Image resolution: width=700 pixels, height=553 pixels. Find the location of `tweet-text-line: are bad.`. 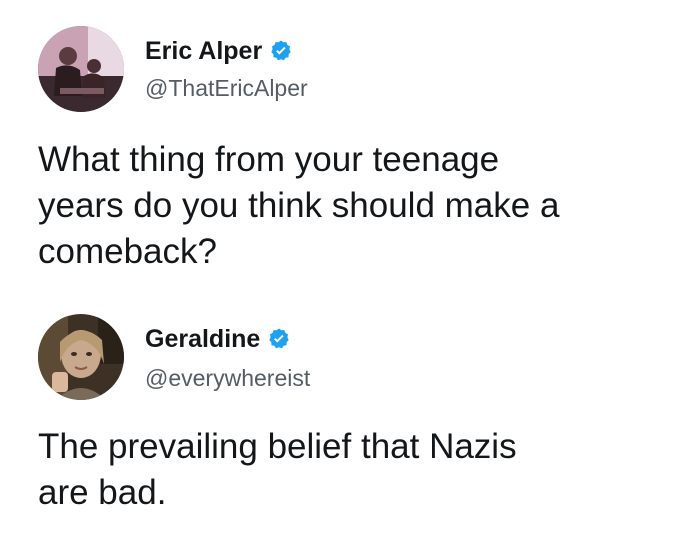

tweet-text-line: are bad. is located at coordinates (102, 492).